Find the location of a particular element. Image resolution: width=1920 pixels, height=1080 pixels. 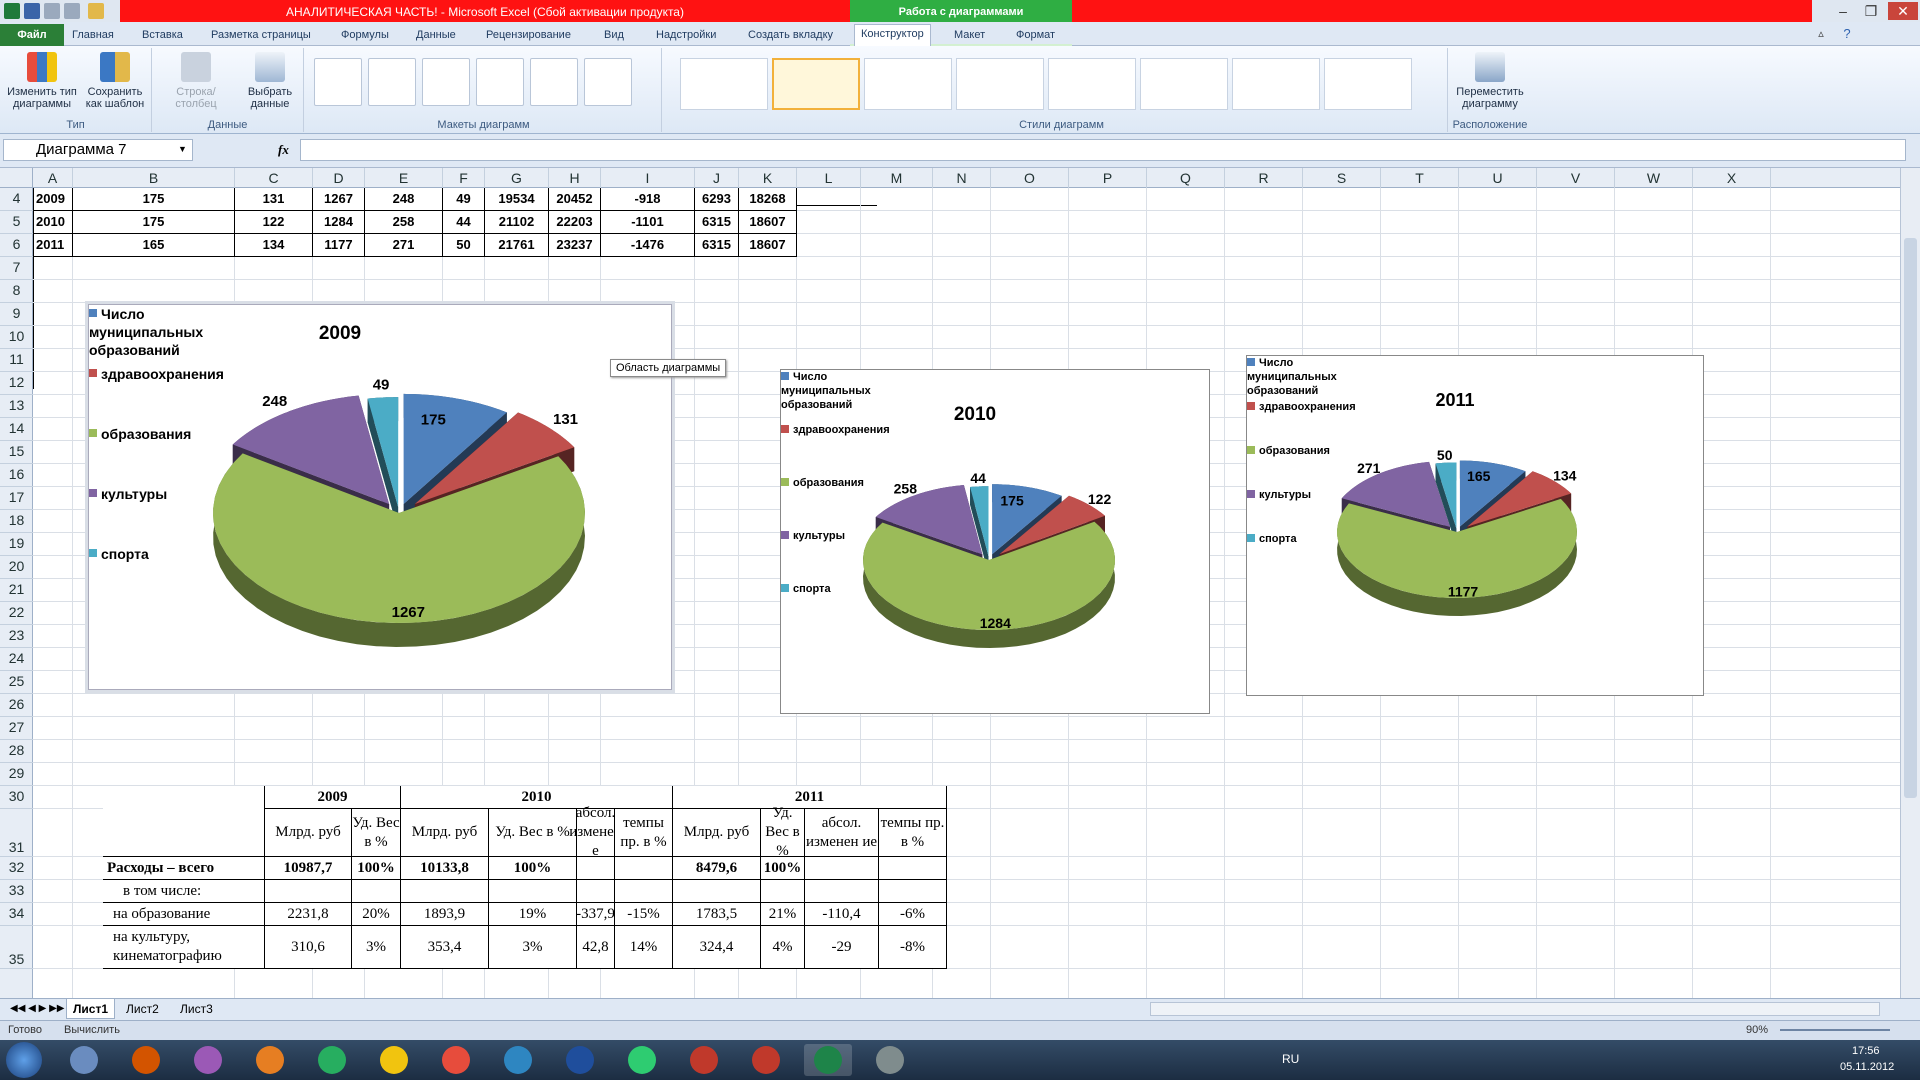

table-cell: 175 is located at coordinates (154, 199).